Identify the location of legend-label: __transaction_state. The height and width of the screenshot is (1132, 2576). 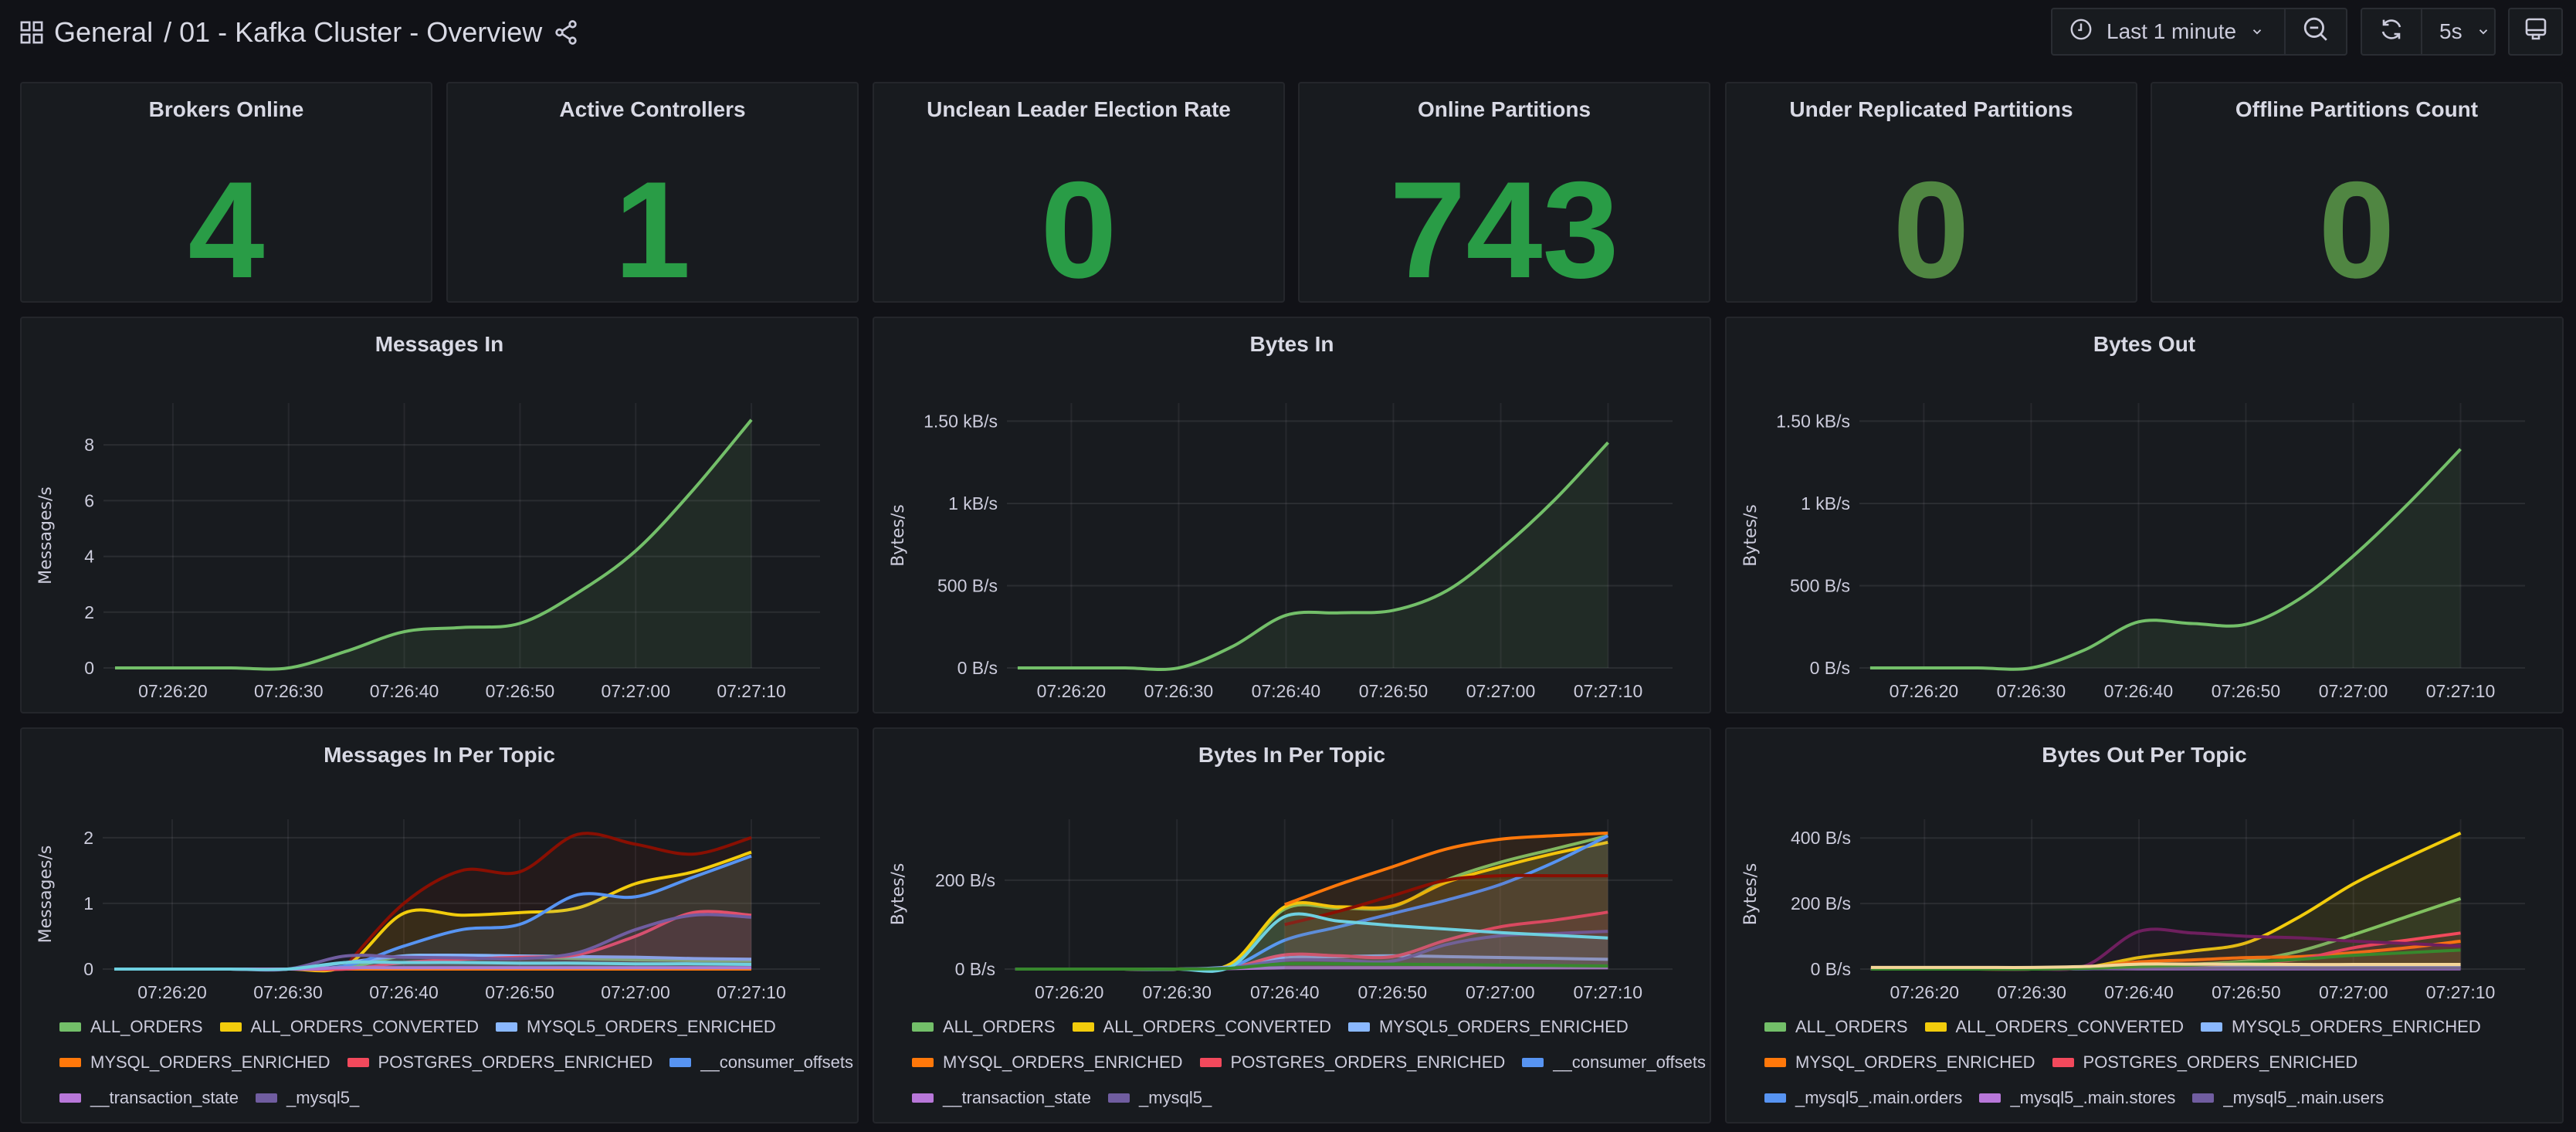
(1017, 1097).